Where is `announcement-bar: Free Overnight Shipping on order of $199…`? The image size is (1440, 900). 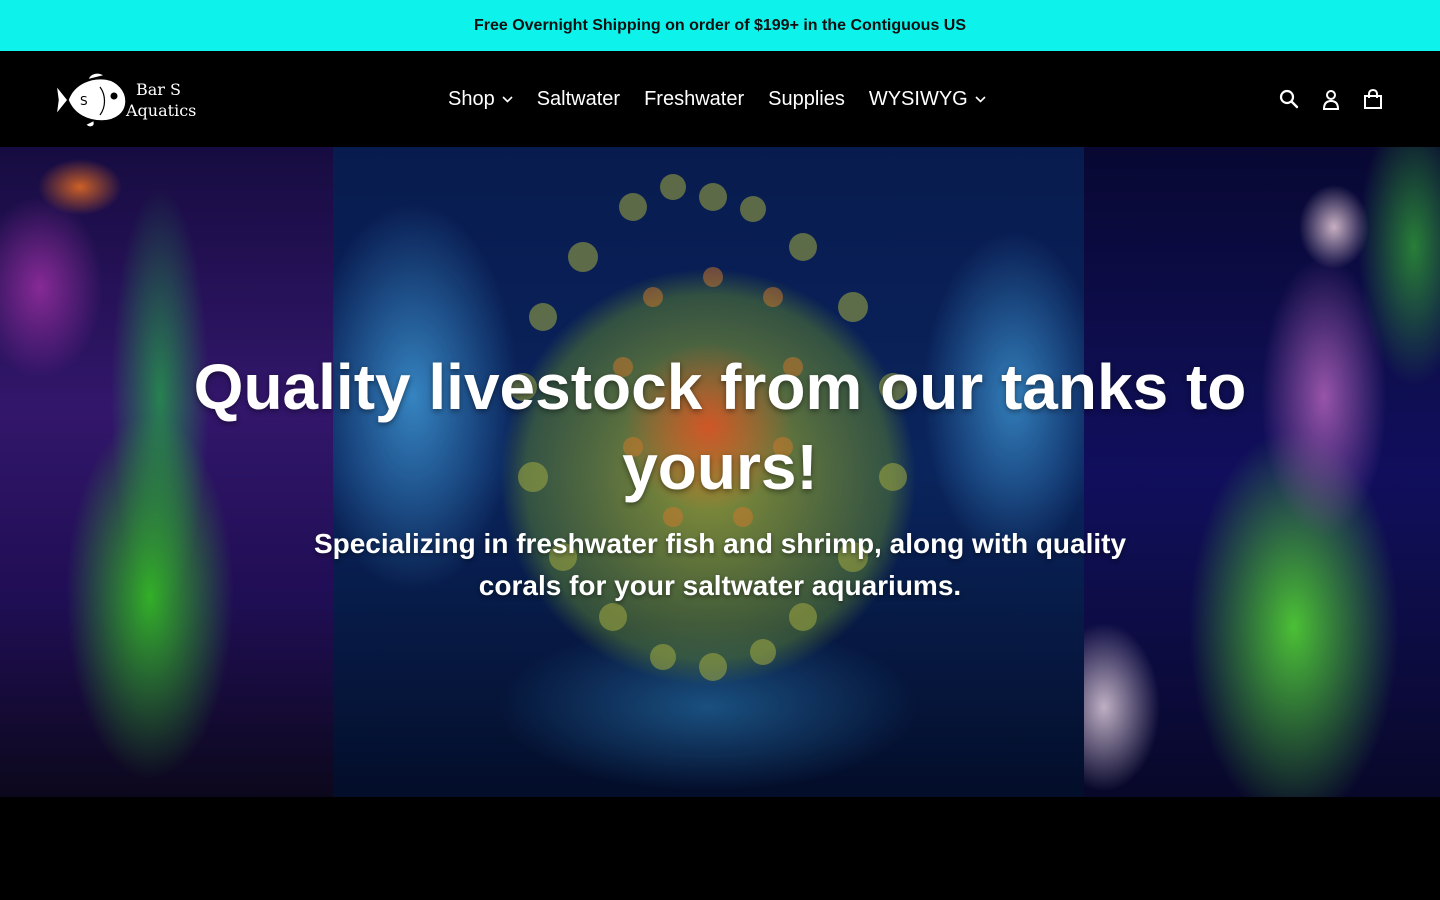 announcement-bar: Free Overnight Shipping on order of $199… is located at coordinates (720, 25).